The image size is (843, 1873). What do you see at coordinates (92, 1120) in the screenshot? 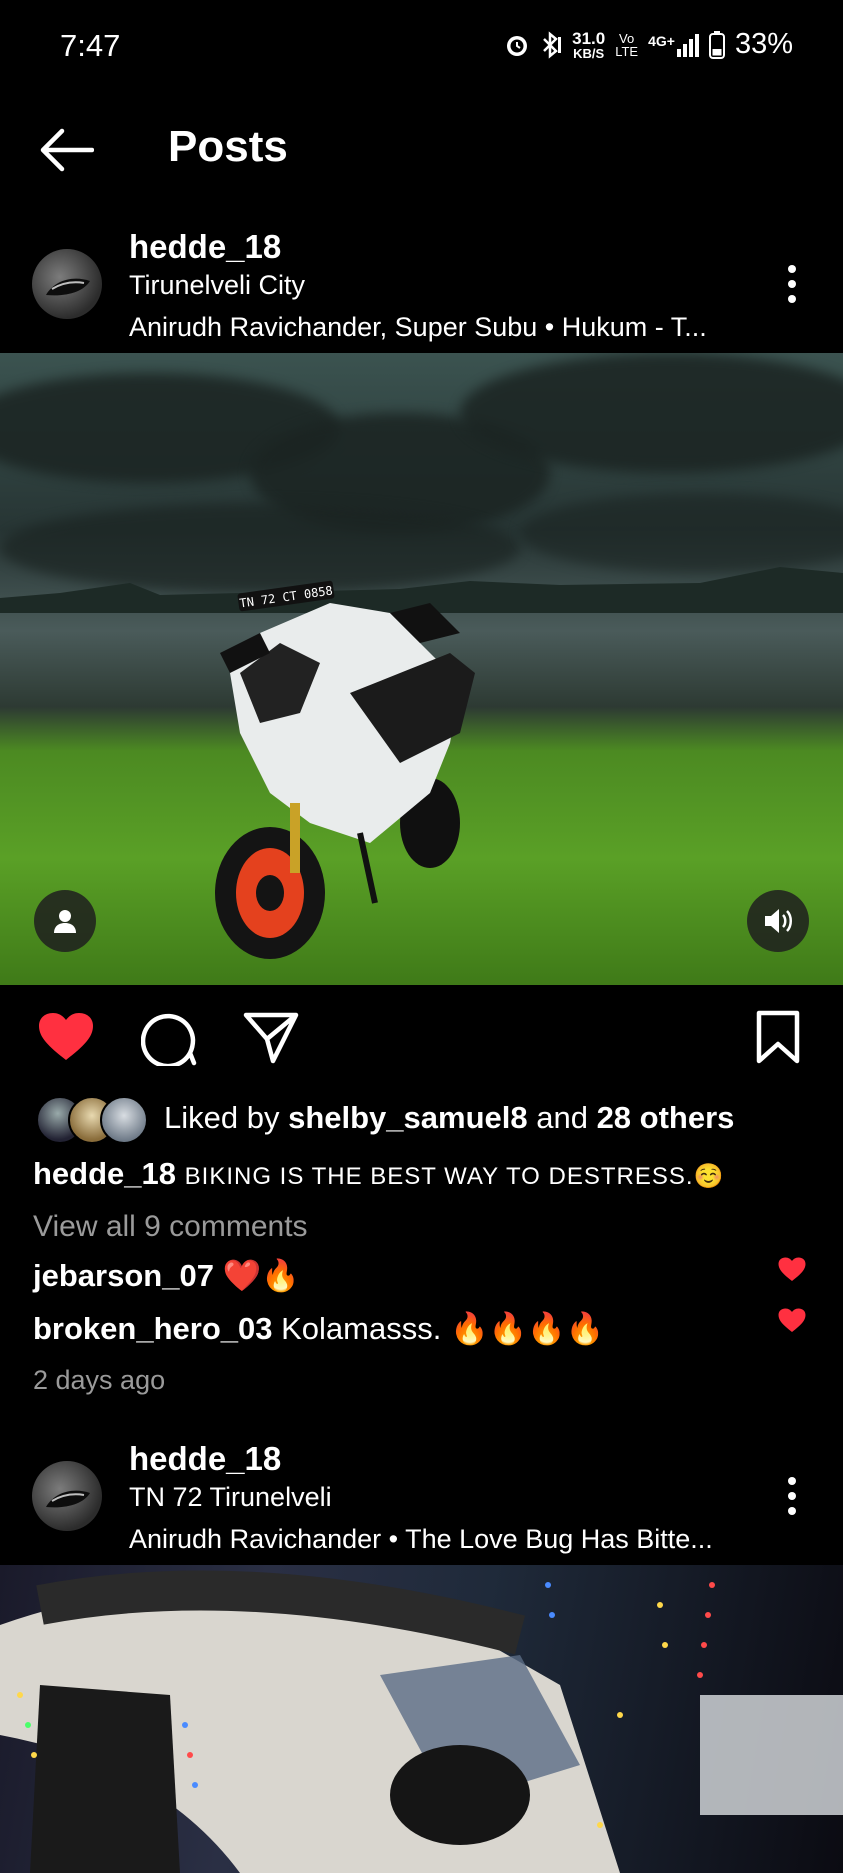
I see `liker-avatars` at bounding box center [92, 1120].